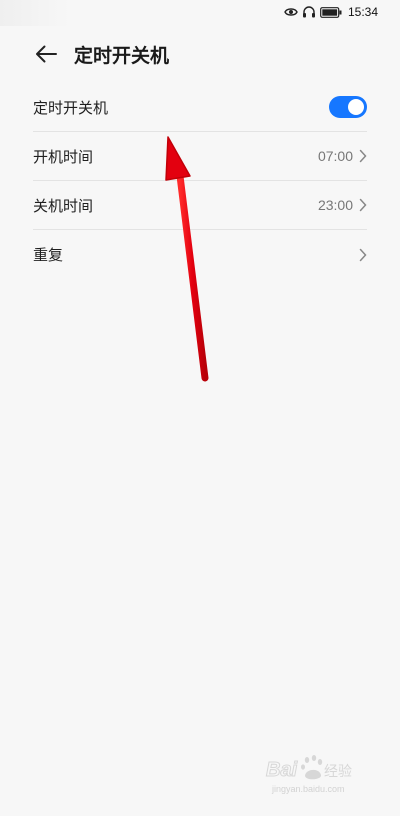 This screenshot has height=816, width=400. I want to click on status-bar: 15:34, so click(200, 13).